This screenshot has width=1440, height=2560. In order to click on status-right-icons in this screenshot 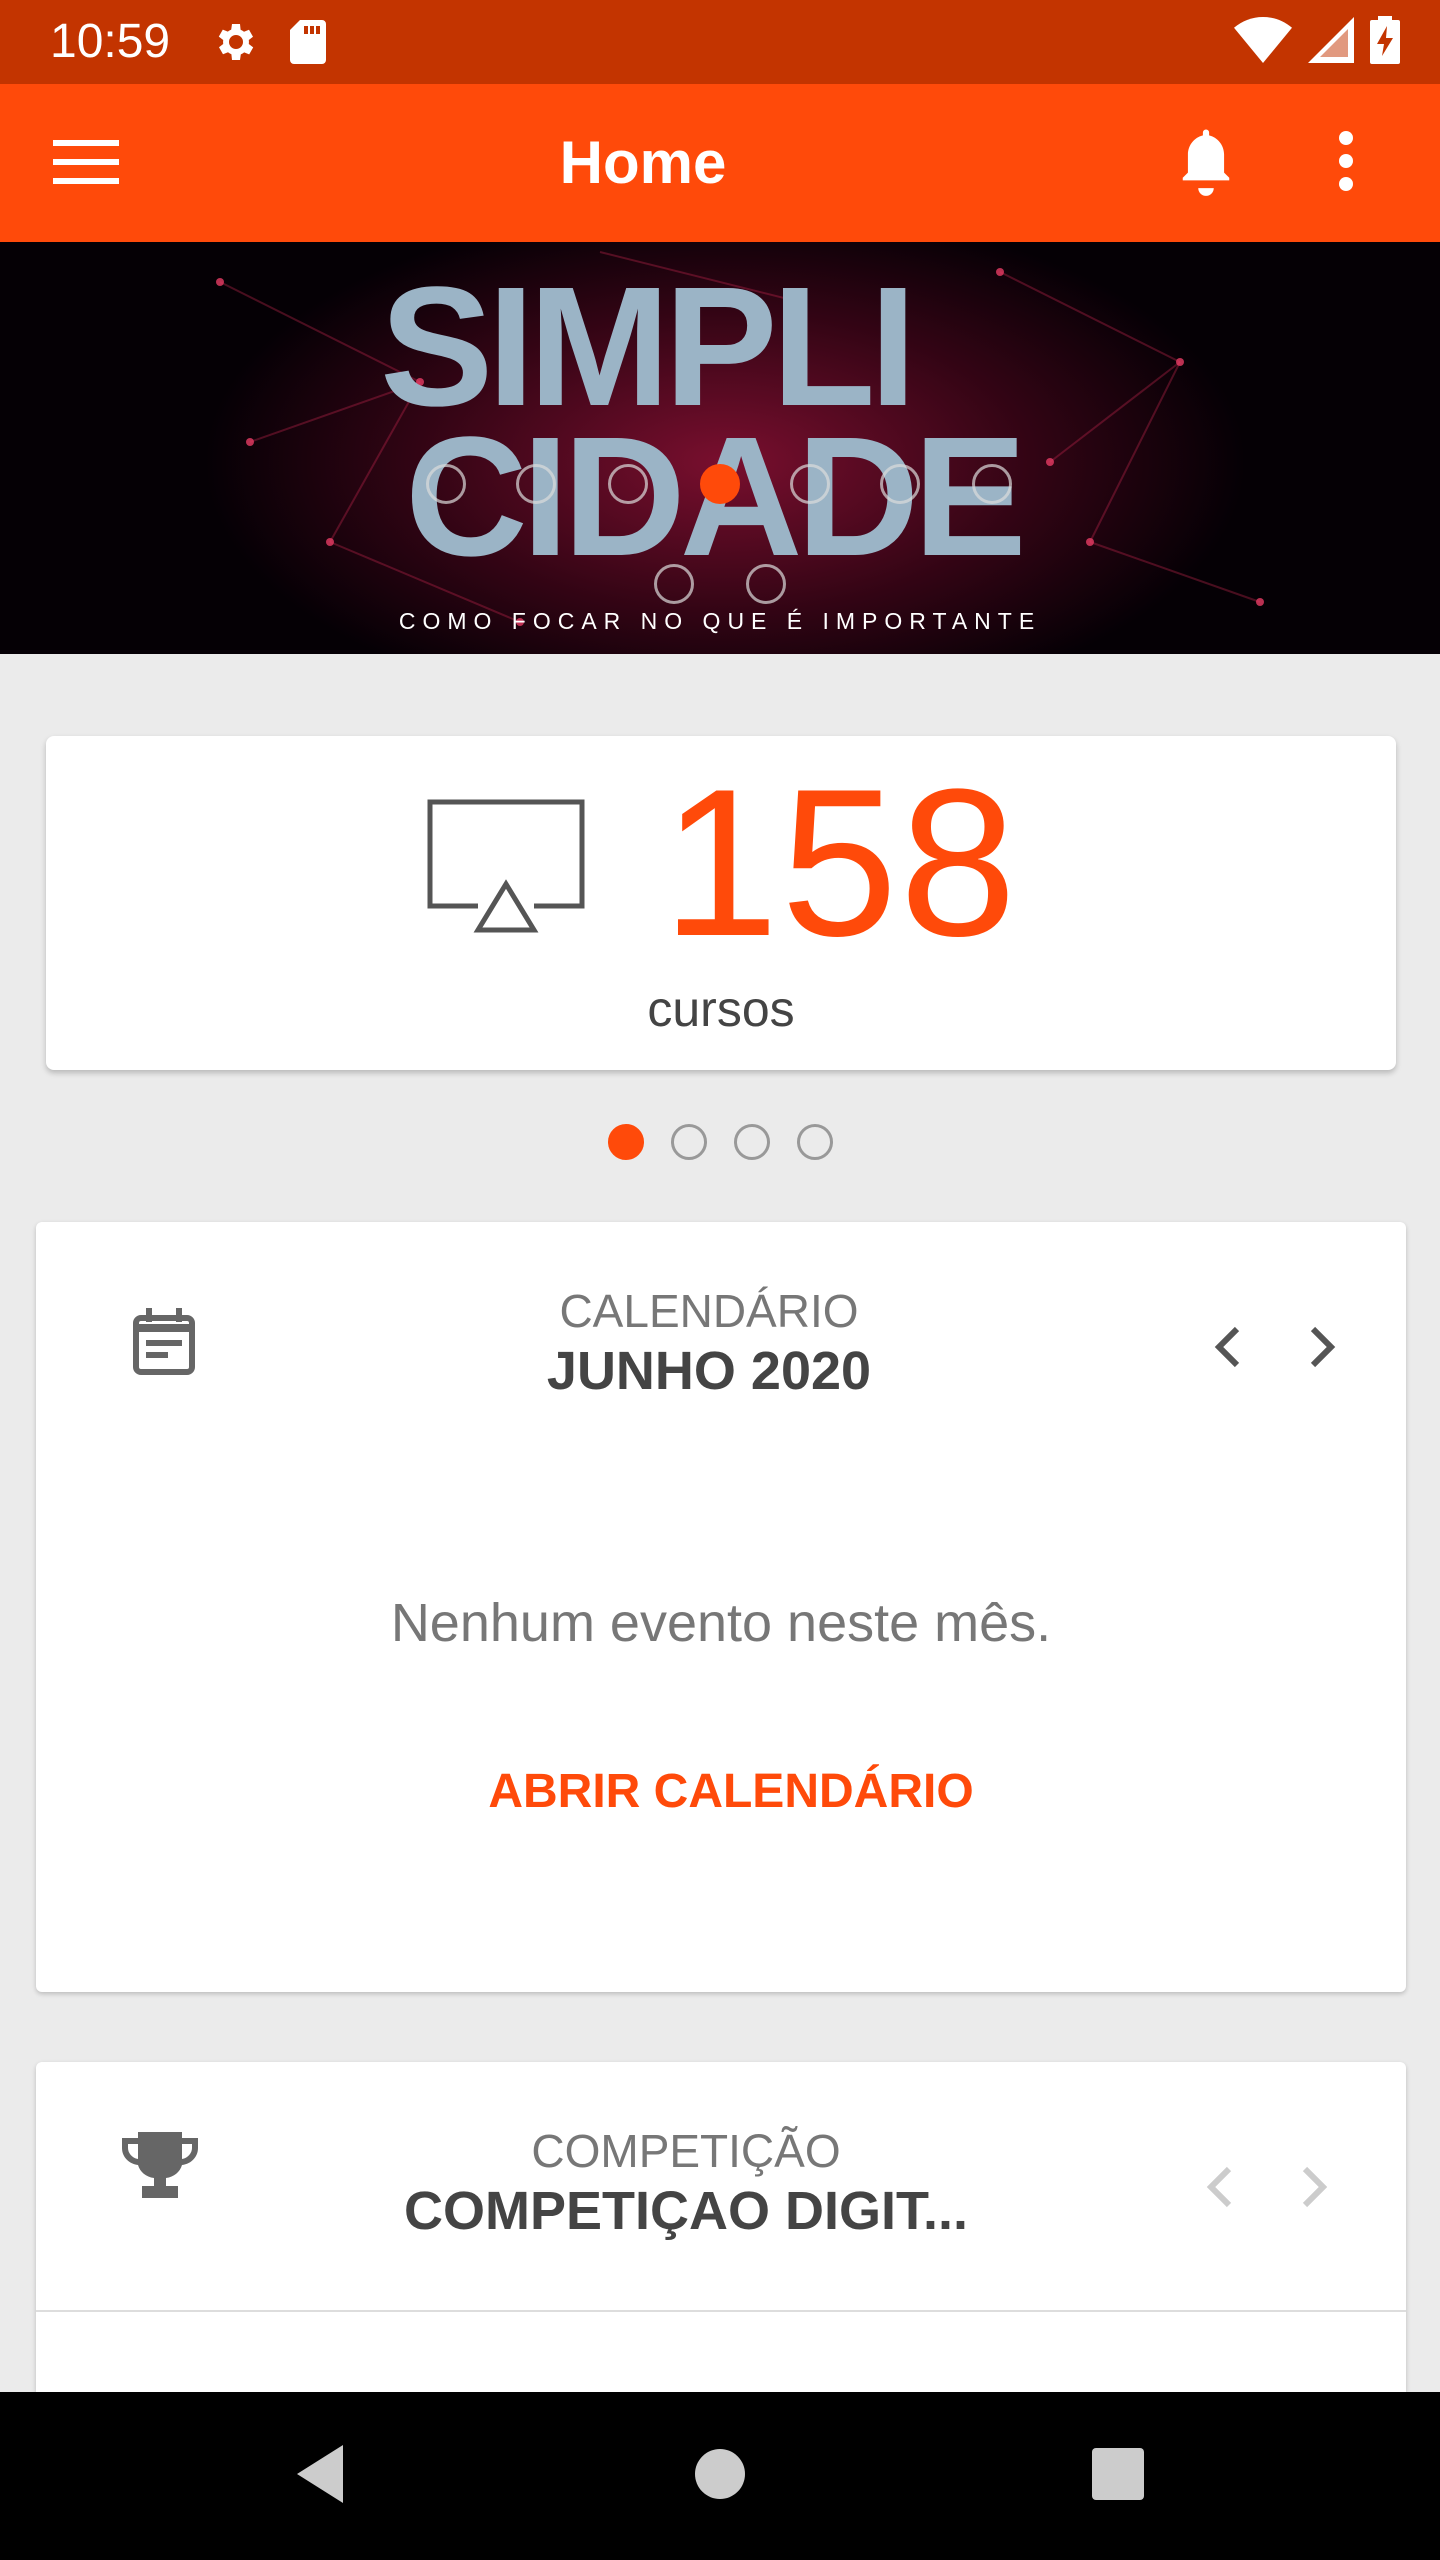, I will do `click(1317, 42)`.